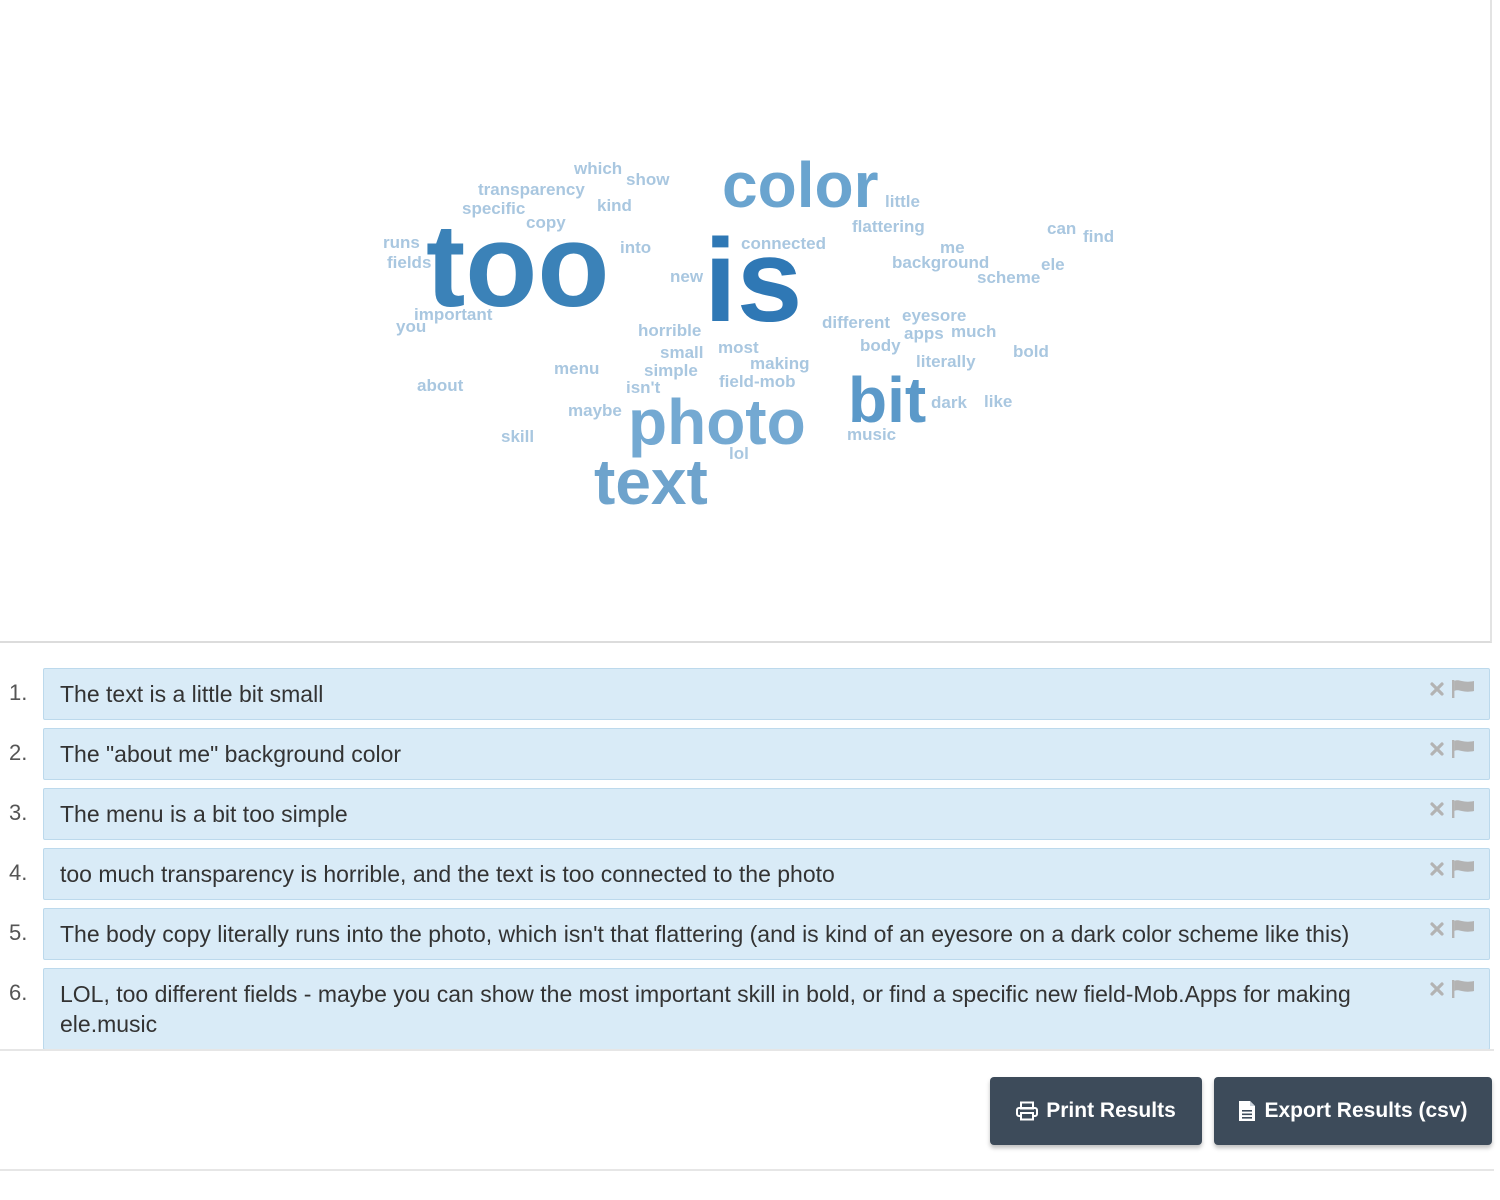 This screenshot has width=1500, height=1200. I want to click on cloud-word-different: different, so click(856, 322).